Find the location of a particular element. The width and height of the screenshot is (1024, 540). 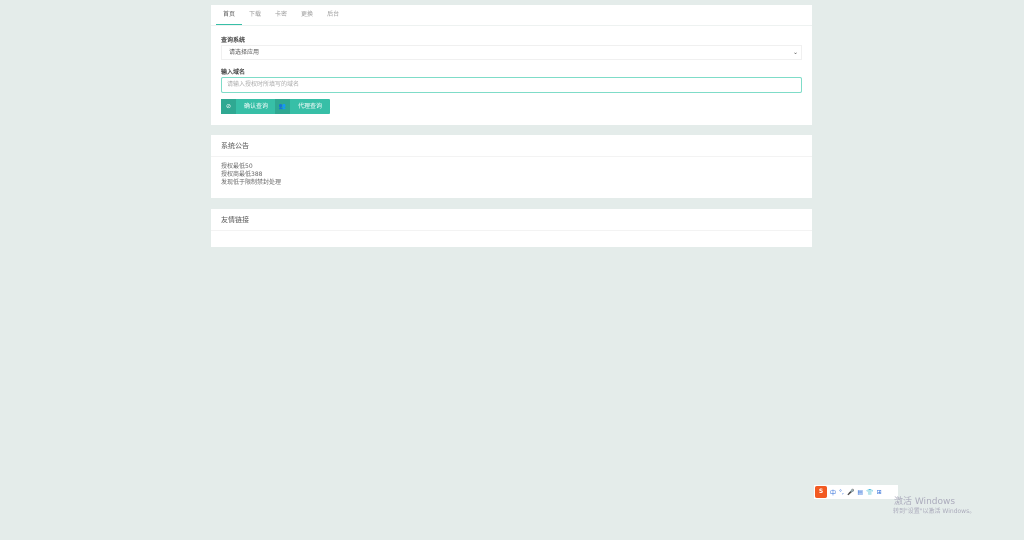

agent-label: 代理查询 is located at coordinates (310, 106).